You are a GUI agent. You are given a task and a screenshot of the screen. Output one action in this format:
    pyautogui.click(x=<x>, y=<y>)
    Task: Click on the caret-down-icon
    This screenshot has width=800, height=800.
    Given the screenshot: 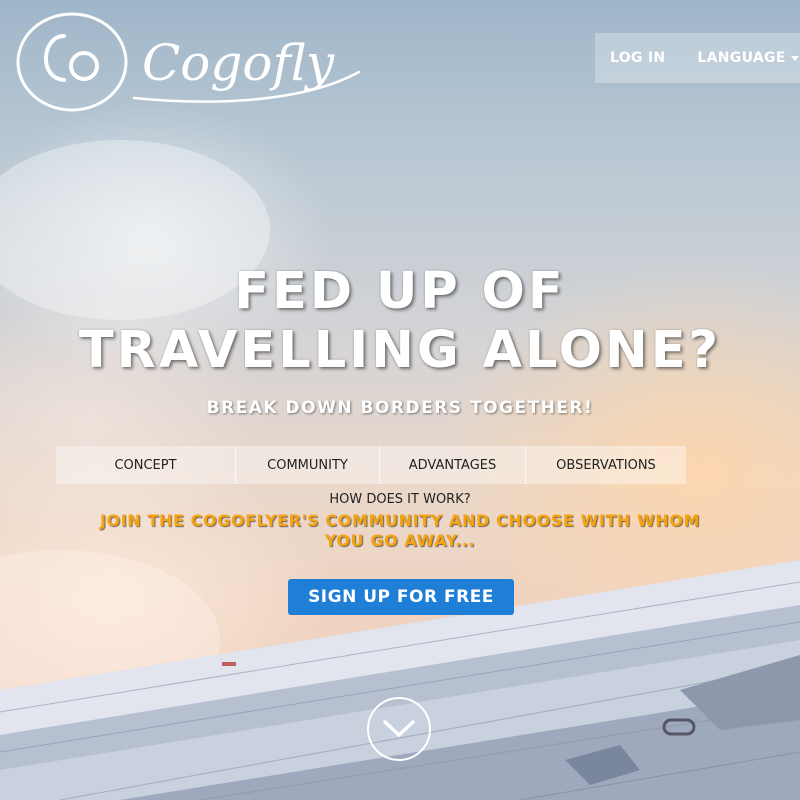 What is the action you would take?
    pyautogui.click(x=794, y=58)
    